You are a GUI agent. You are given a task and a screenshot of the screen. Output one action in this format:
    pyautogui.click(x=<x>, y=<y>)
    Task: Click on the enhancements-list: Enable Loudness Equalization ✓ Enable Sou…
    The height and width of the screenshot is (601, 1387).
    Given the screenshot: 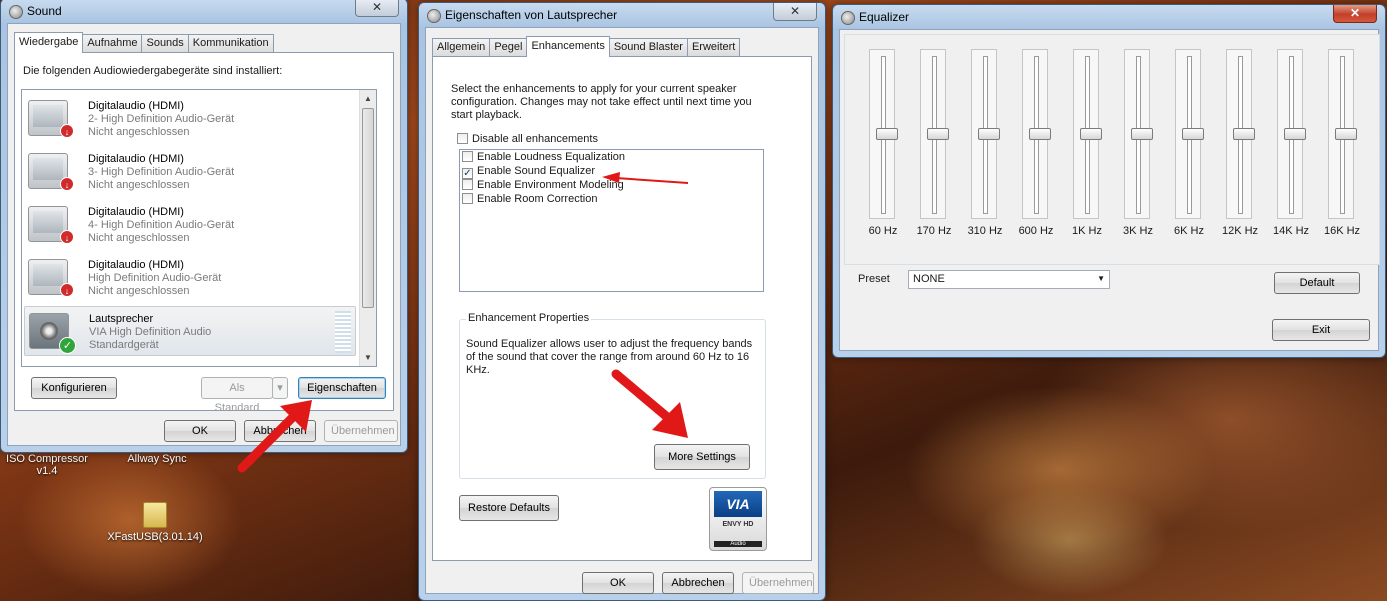 What is the action you would take?
    pyautogui.click(x=611, y=220)
    